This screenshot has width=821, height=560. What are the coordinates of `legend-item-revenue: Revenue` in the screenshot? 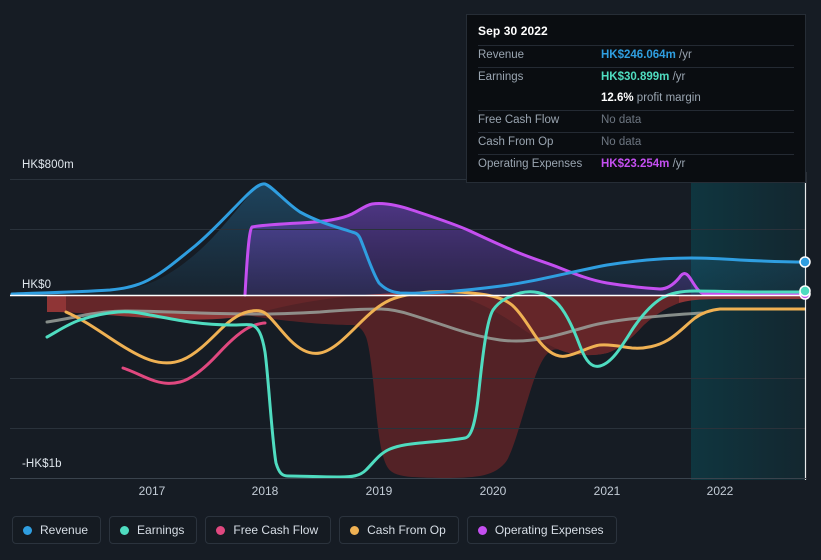 It's located at (57, 530).